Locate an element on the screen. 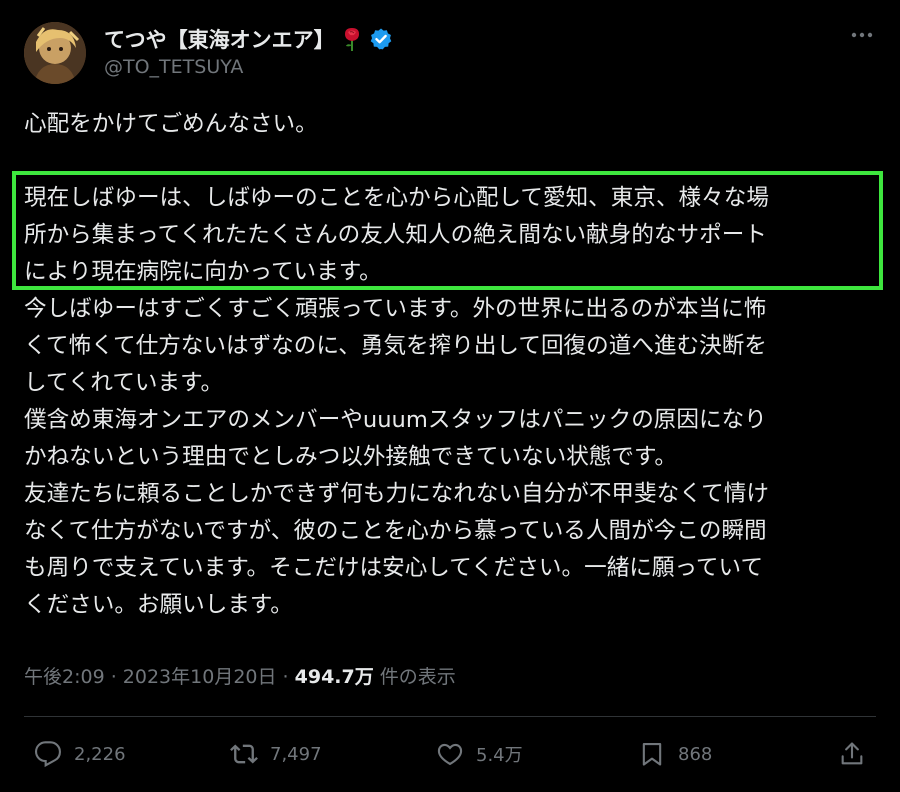  like-button: 5.4万 is located at coordinates (479, 754).